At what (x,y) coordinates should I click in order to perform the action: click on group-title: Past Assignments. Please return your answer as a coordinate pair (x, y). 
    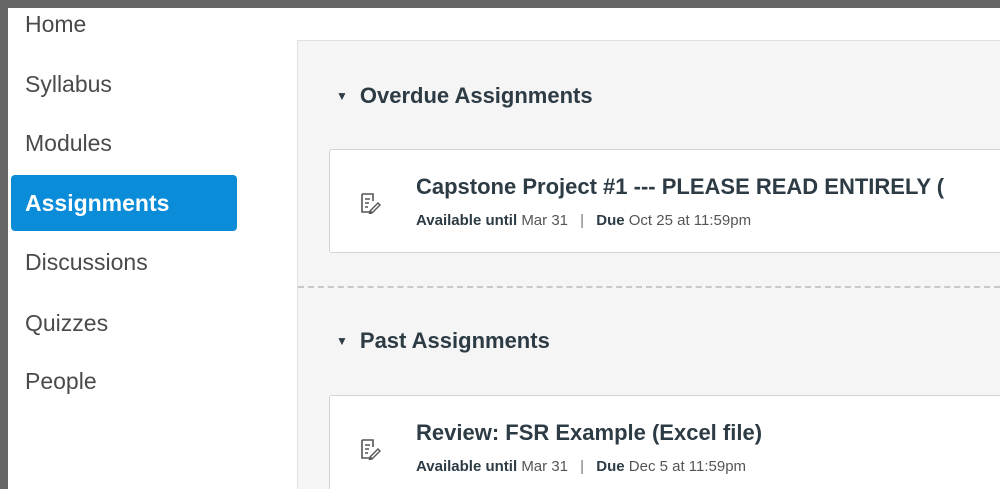
    Looking at the image, I should click on (454, 340).